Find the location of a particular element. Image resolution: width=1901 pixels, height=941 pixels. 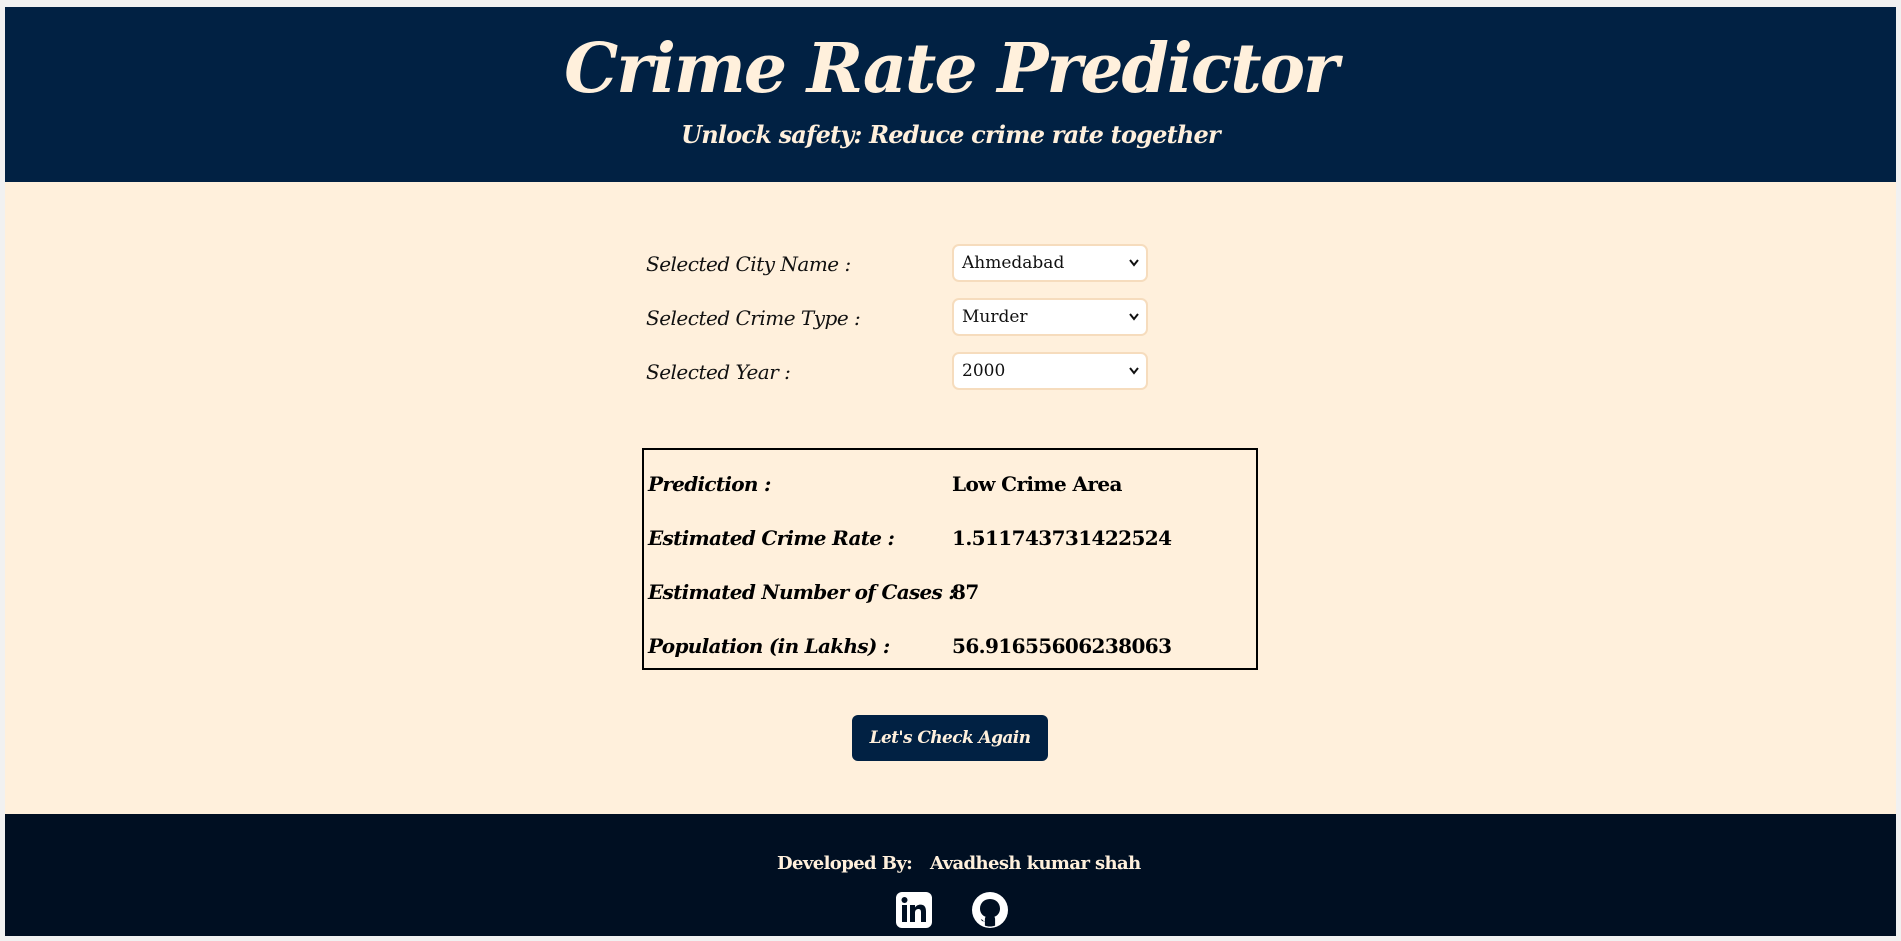

github-icon is located at coordinates (990, 910).